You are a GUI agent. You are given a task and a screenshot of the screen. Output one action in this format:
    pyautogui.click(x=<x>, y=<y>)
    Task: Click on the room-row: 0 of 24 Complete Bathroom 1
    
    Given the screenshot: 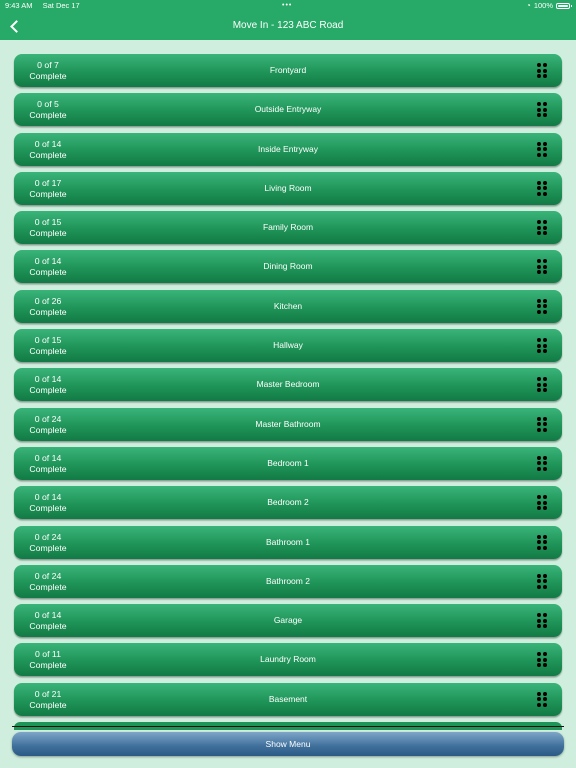 What is the action you would take?
    pyautogui.click(x=288, y=542)
    